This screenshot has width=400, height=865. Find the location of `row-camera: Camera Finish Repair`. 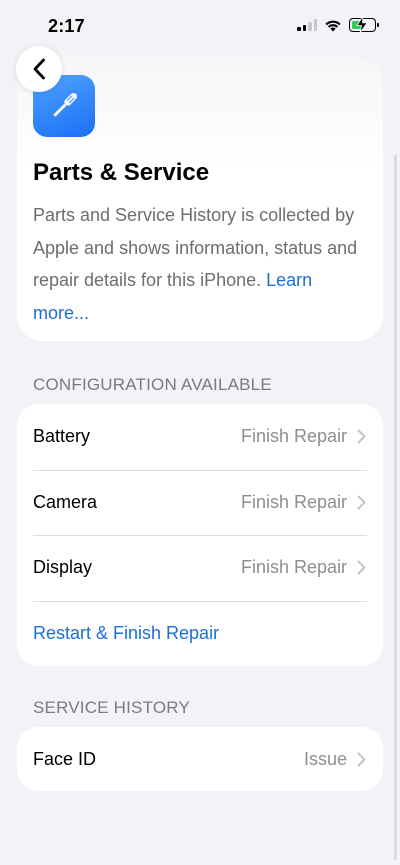

row-camera: Camera Finish Repair is located at coordinates (200, 502).